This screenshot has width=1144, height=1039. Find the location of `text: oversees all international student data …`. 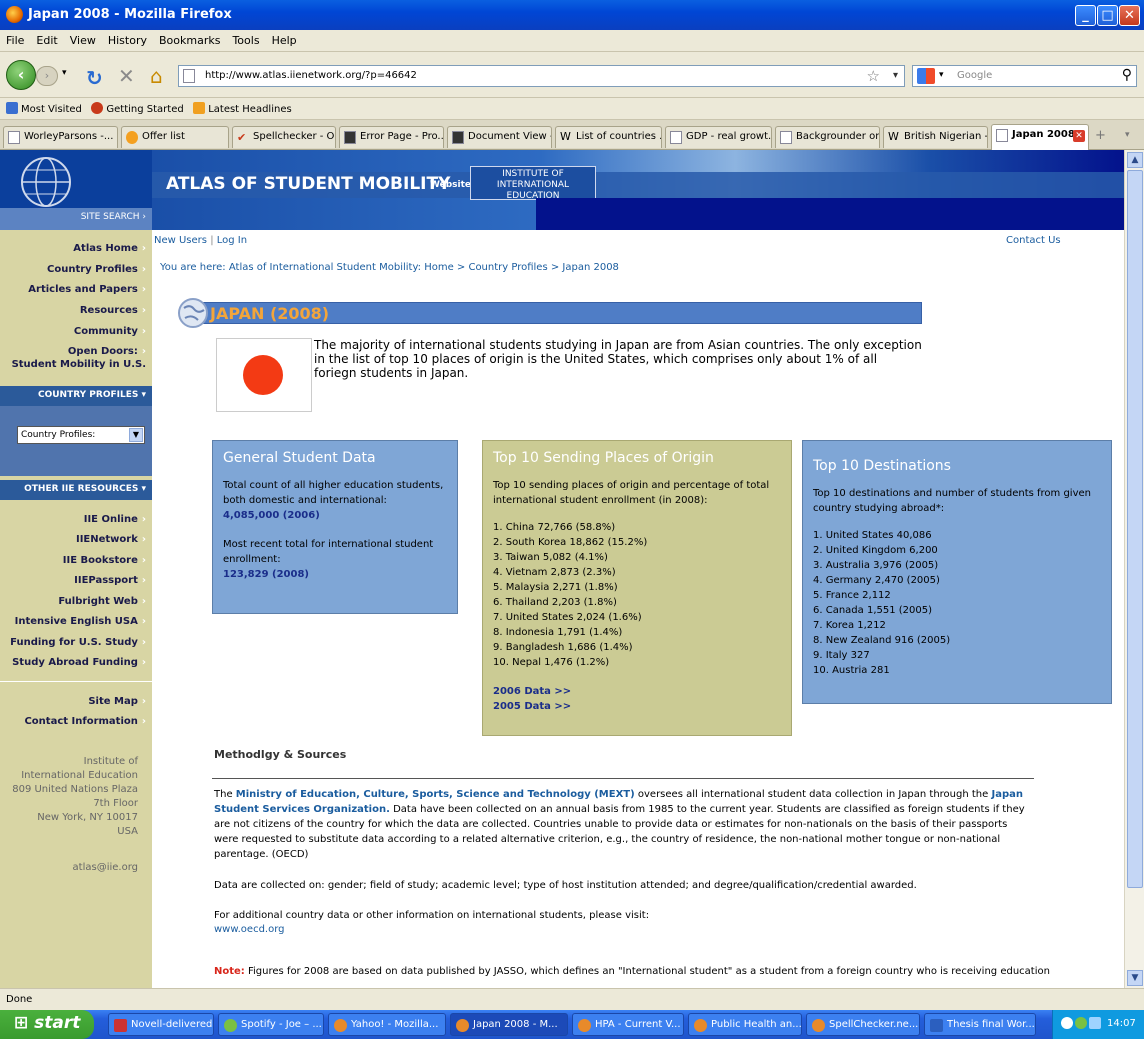

text: oversees all international student data … is located at coordinates (813, 794).